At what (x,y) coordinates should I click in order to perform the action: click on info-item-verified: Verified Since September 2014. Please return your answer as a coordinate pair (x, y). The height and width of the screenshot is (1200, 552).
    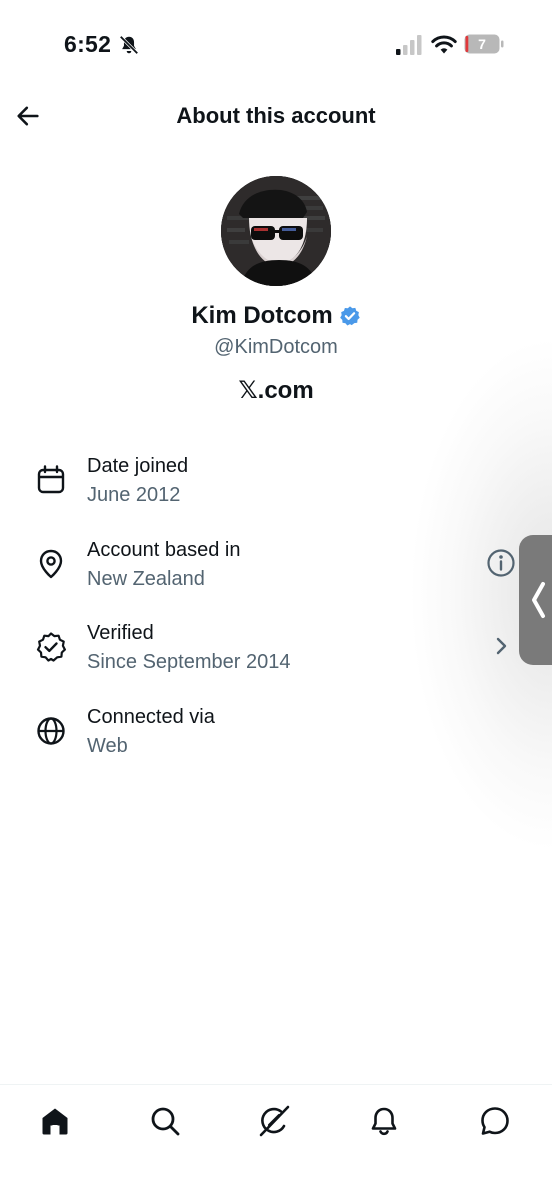
    Looking at the image, I should click on (276, 649).